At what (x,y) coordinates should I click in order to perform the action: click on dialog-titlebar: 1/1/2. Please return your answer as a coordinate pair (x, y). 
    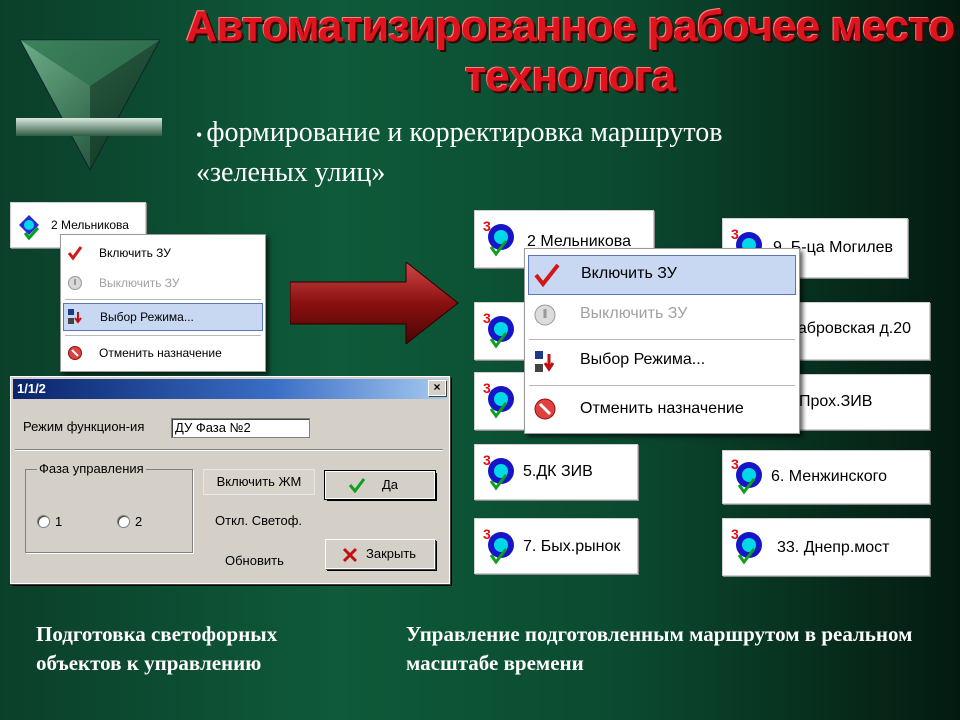
    Looking at the image, I should click on (230, 389).